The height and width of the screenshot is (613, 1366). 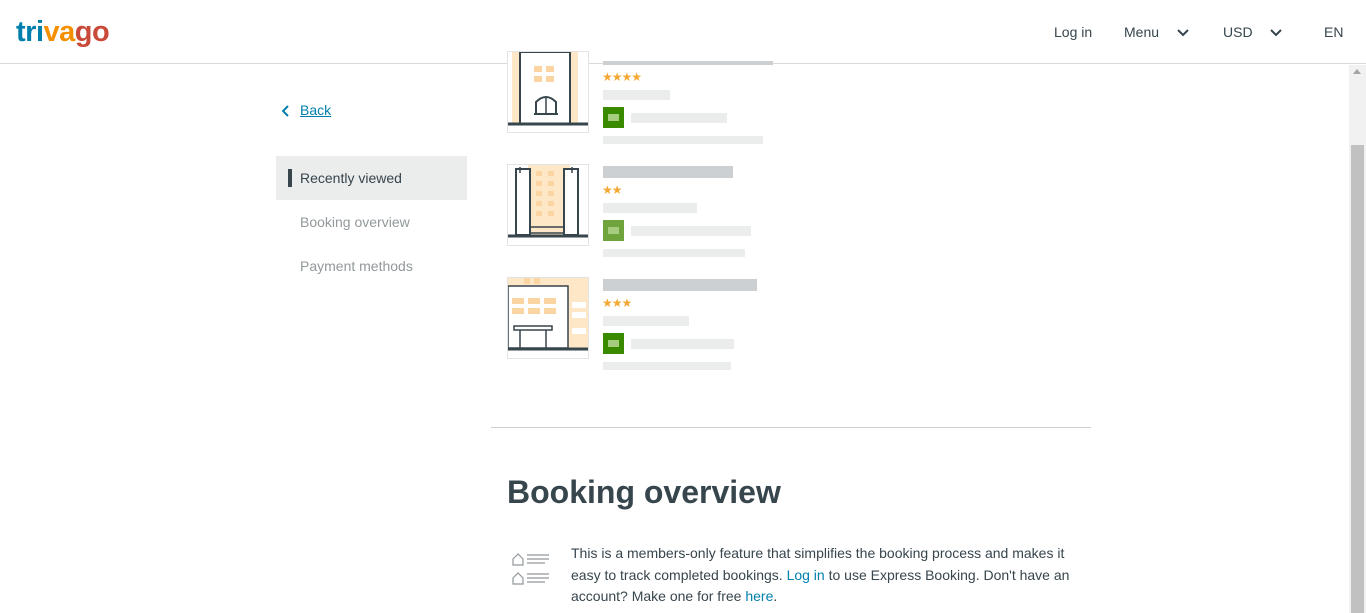 I want to click on booking-overview-heading: Booking overview, so click(x=644, y=492).